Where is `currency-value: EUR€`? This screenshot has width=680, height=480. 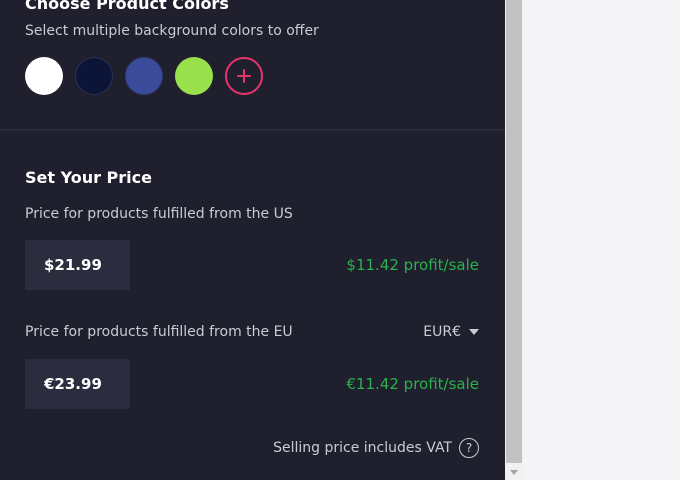
currency-value: EUR€ is located at coordinates (442, 332).